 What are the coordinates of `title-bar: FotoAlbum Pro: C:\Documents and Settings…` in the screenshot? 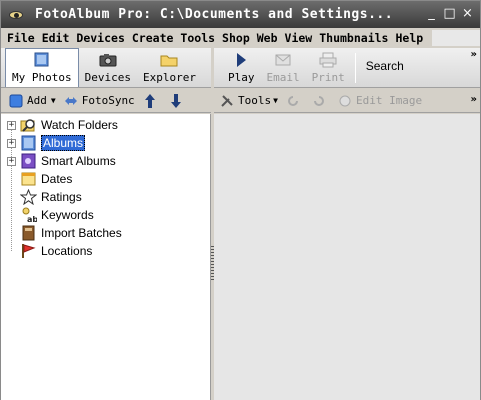 It's located at (240, 14).